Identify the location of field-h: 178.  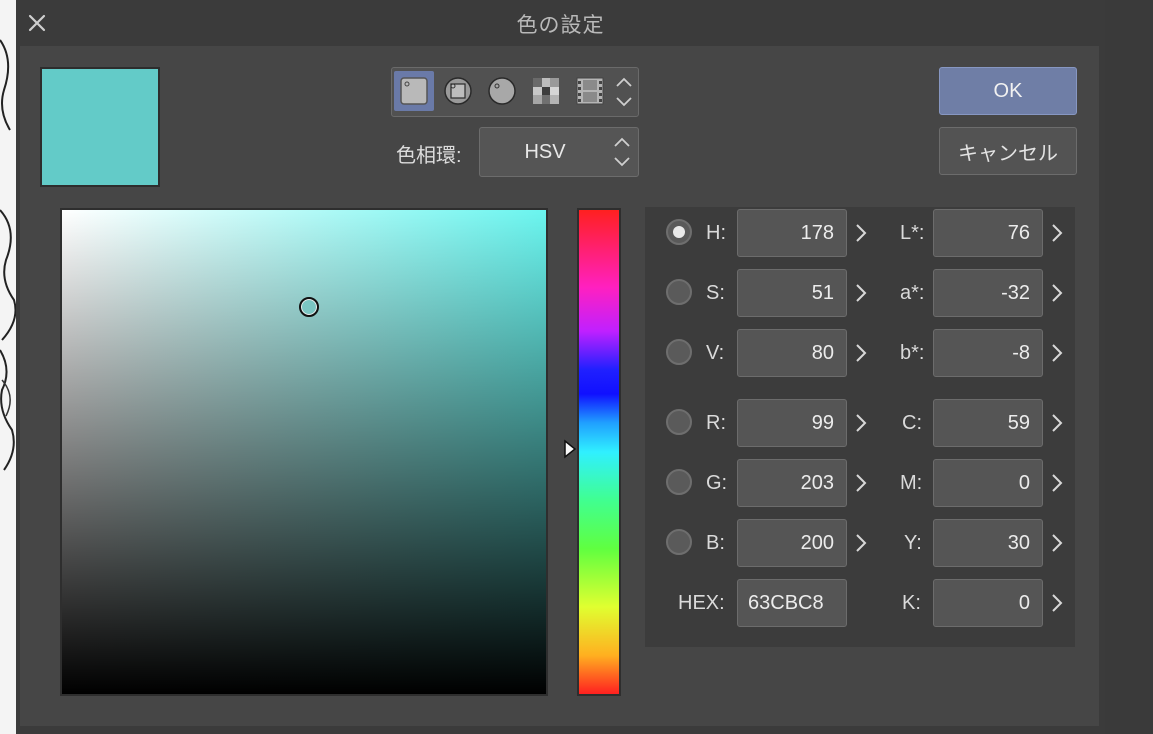
(792, 233).